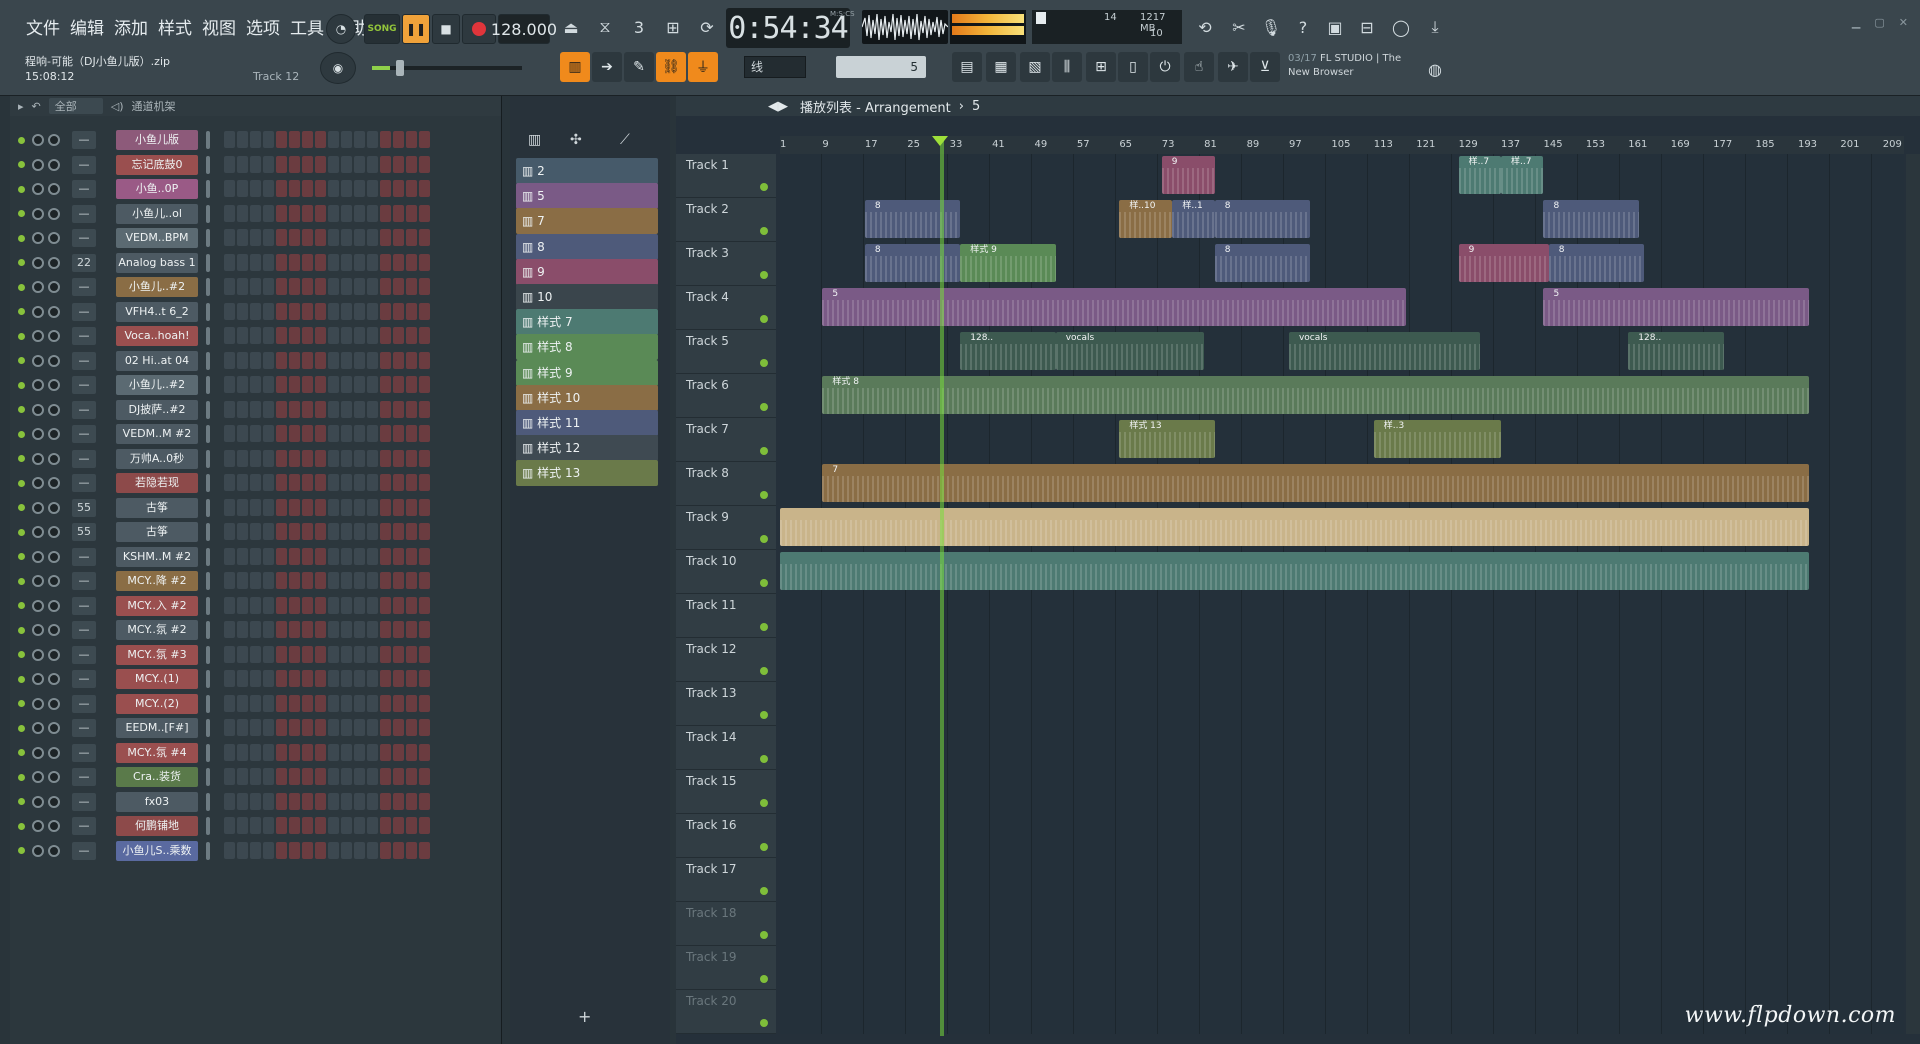 This screenshot has width=1920, height=1044. Describe the element at coordinates (726, 836) in the screenshot. I see `track-header: Track 16` at that location.